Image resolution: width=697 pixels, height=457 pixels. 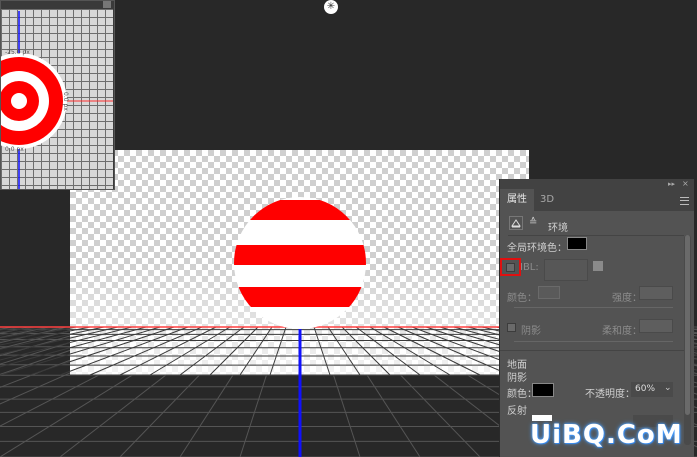 What do you see at coordinates (687, 325) in the screenshot?
I see `scrollbar-thumb` at bounding box center [687, 325].